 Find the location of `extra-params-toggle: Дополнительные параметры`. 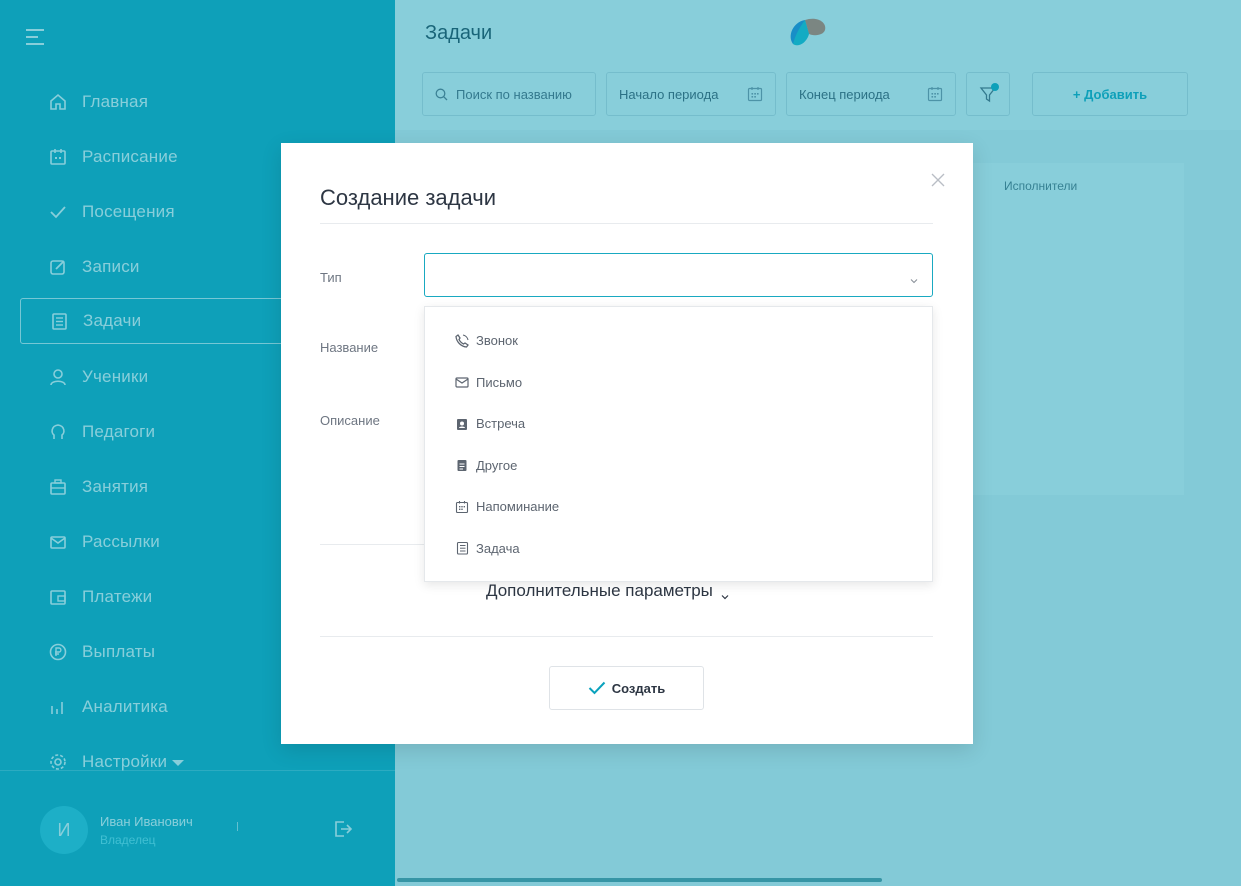

extra-params-toggle: Дополнительные параметры is located at coordinates (607, 591).